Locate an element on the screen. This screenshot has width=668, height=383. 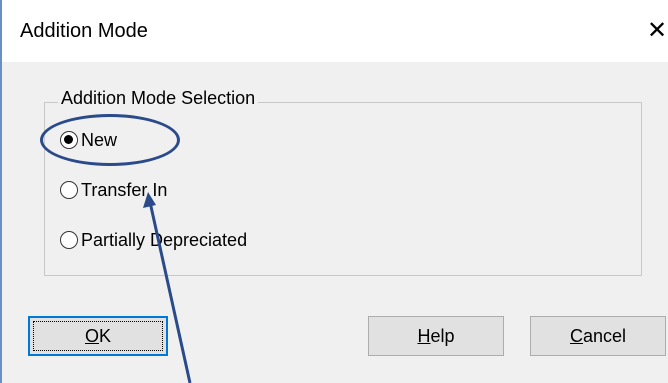
close-icon: ✕ is located at coordinates (656, 31).